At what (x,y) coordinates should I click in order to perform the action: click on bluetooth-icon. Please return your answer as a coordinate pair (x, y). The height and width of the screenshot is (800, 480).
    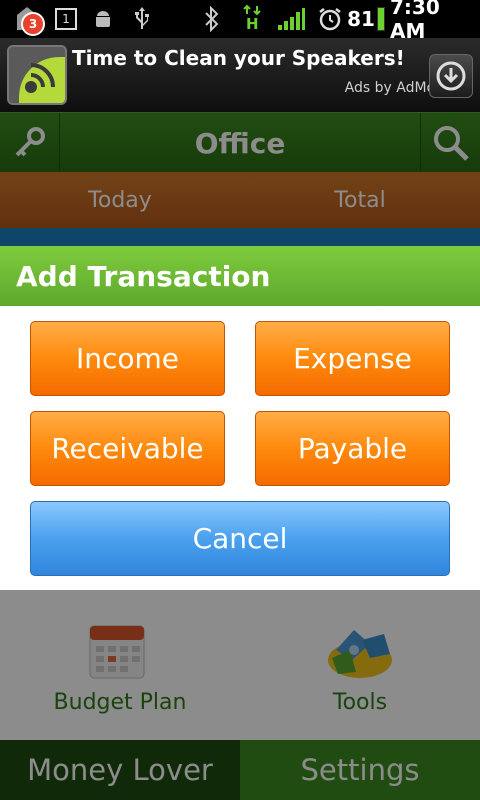
    Looking at the image, I should click on (212, 19).